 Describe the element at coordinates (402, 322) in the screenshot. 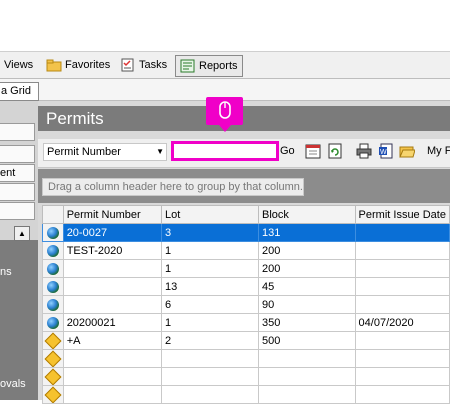

I see `table-cell: 04/07/2020` at that location.